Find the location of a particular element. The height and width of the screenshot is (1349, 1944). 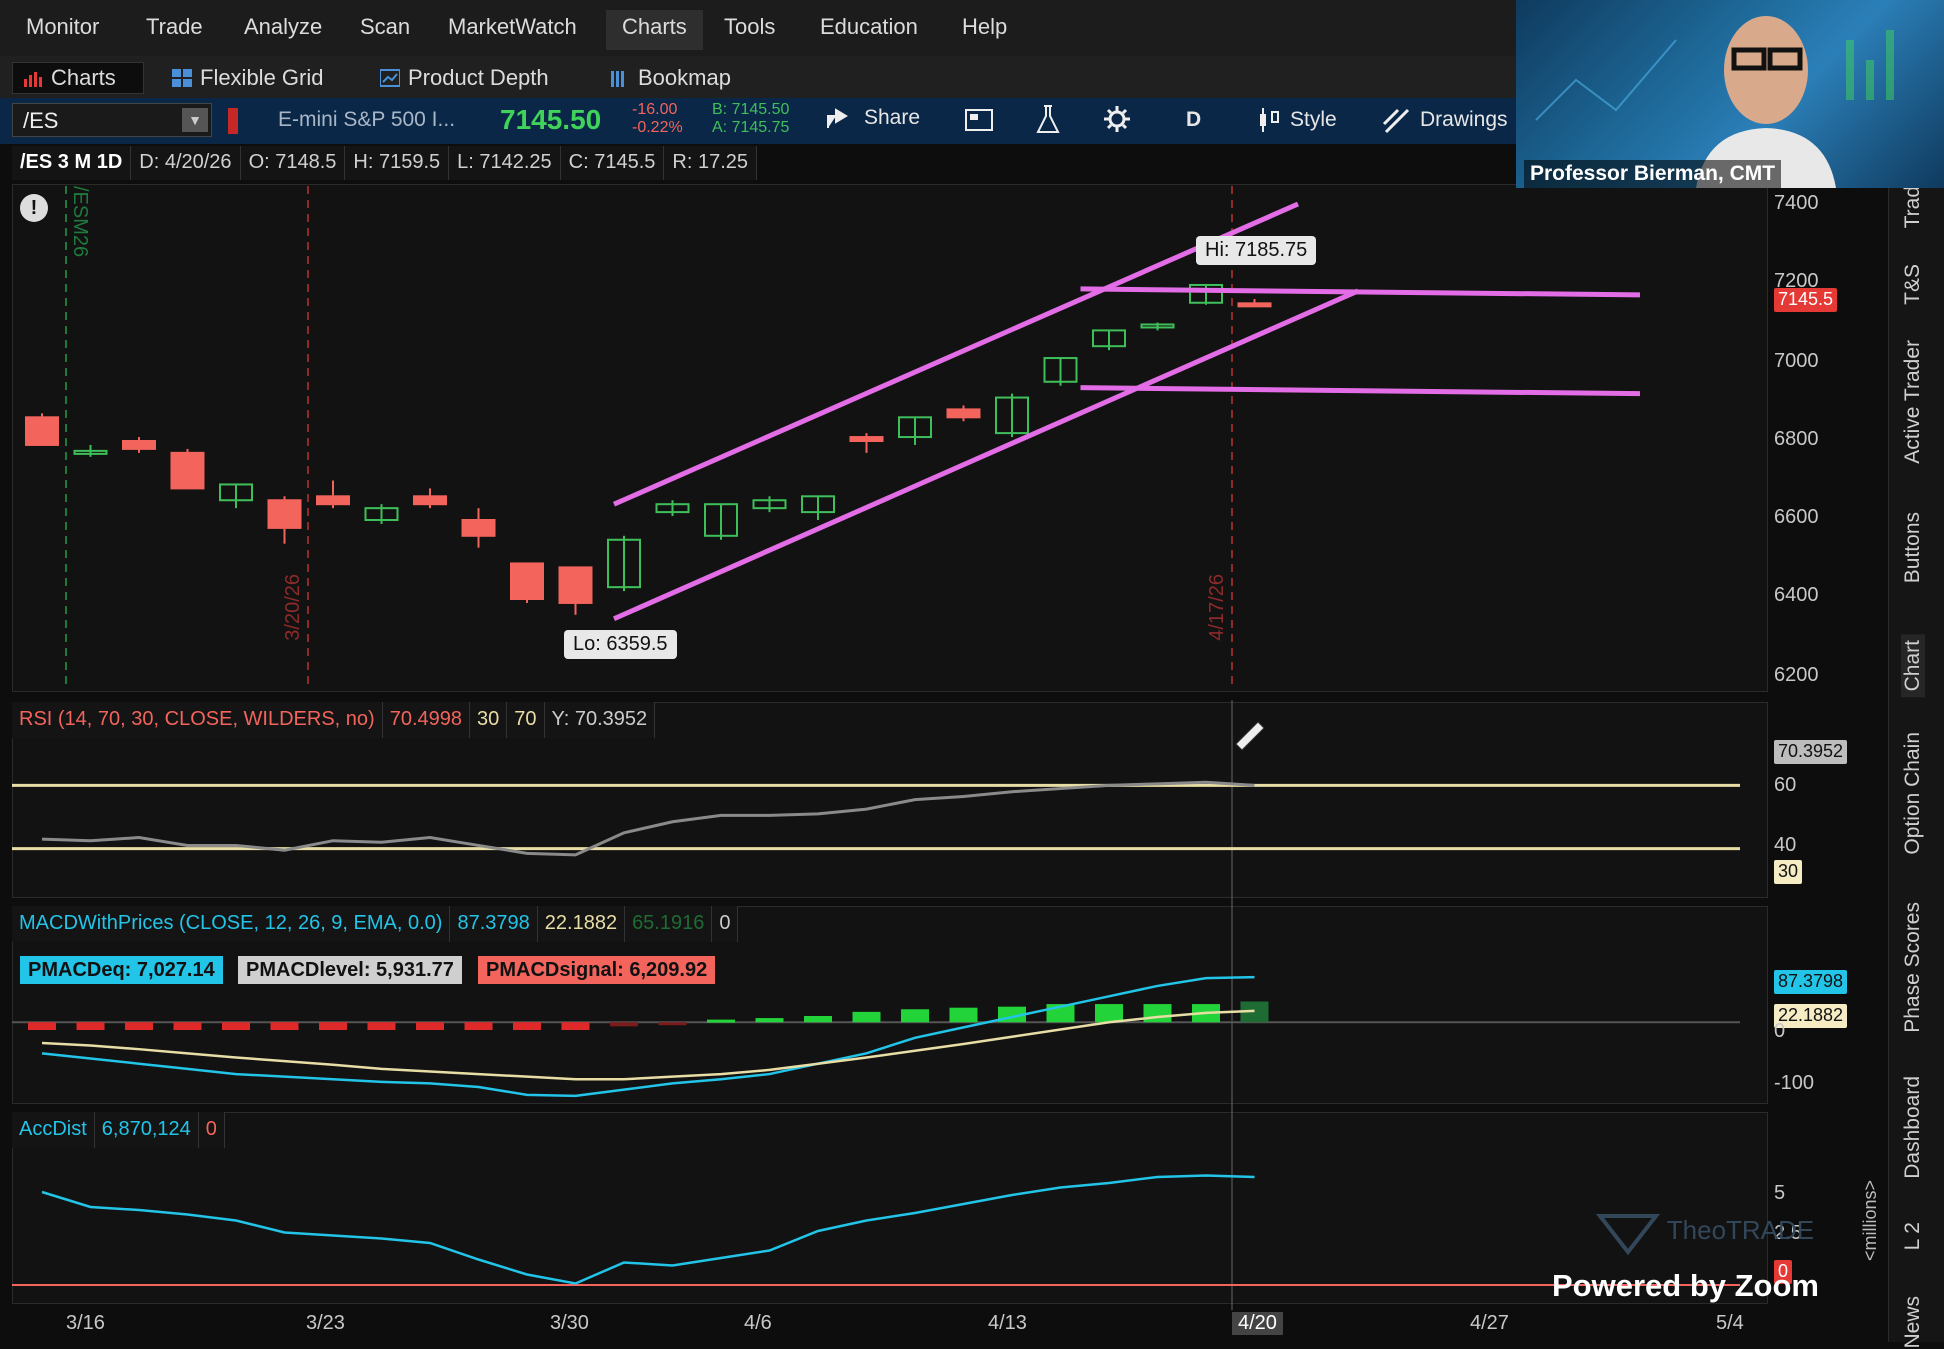

accdist-label: AccDist is located at coordinates (53, 1130).